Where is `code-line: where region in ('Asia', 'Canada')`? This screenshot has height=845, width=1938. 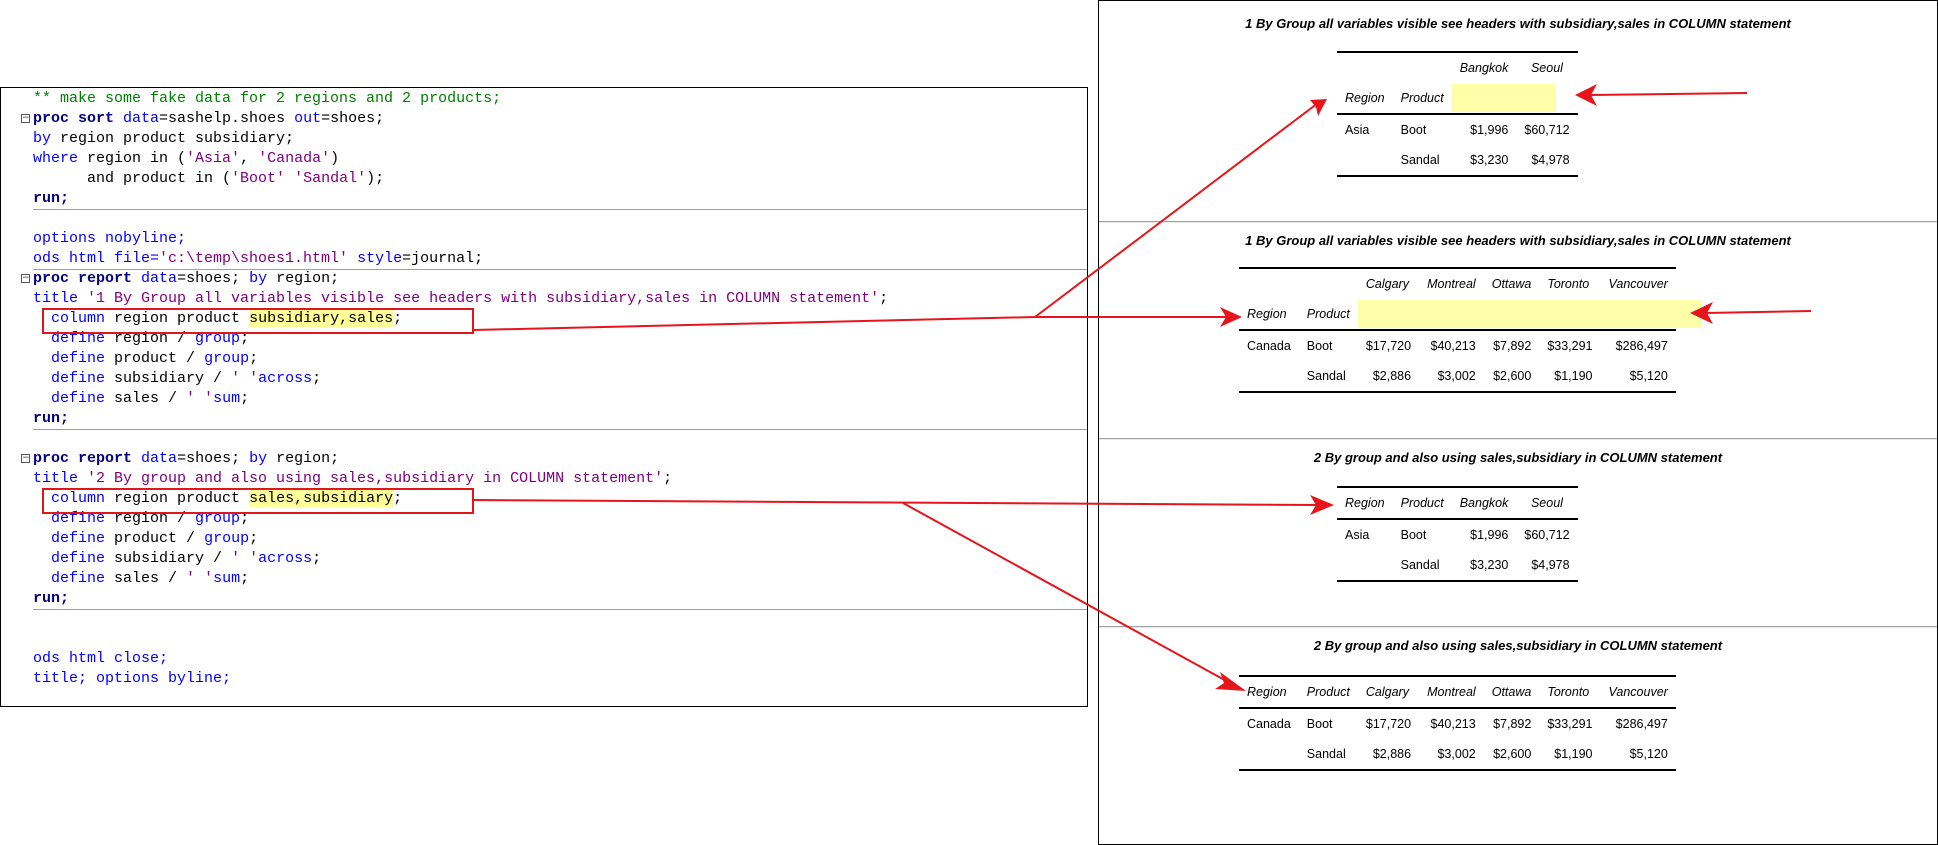
code-line: where region in ('Asia', 'Canada') is located at coordinates (186, 159).